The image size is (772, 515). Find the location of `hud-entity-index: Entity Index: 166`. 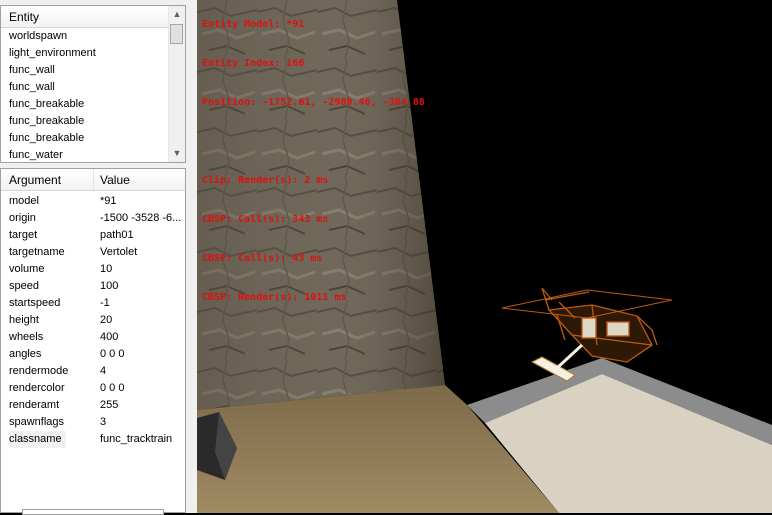

hud-entity-index: Entity Index: 166 is located at coordinates (253, 63).